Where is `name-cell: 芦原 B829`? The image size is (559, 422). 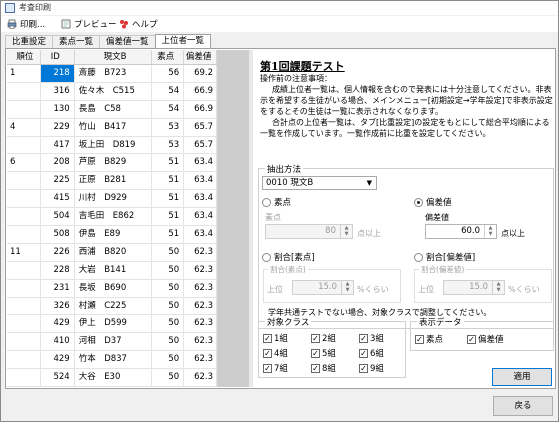 name-cell: 芦原 B829 is located at coordinates (114, 163).